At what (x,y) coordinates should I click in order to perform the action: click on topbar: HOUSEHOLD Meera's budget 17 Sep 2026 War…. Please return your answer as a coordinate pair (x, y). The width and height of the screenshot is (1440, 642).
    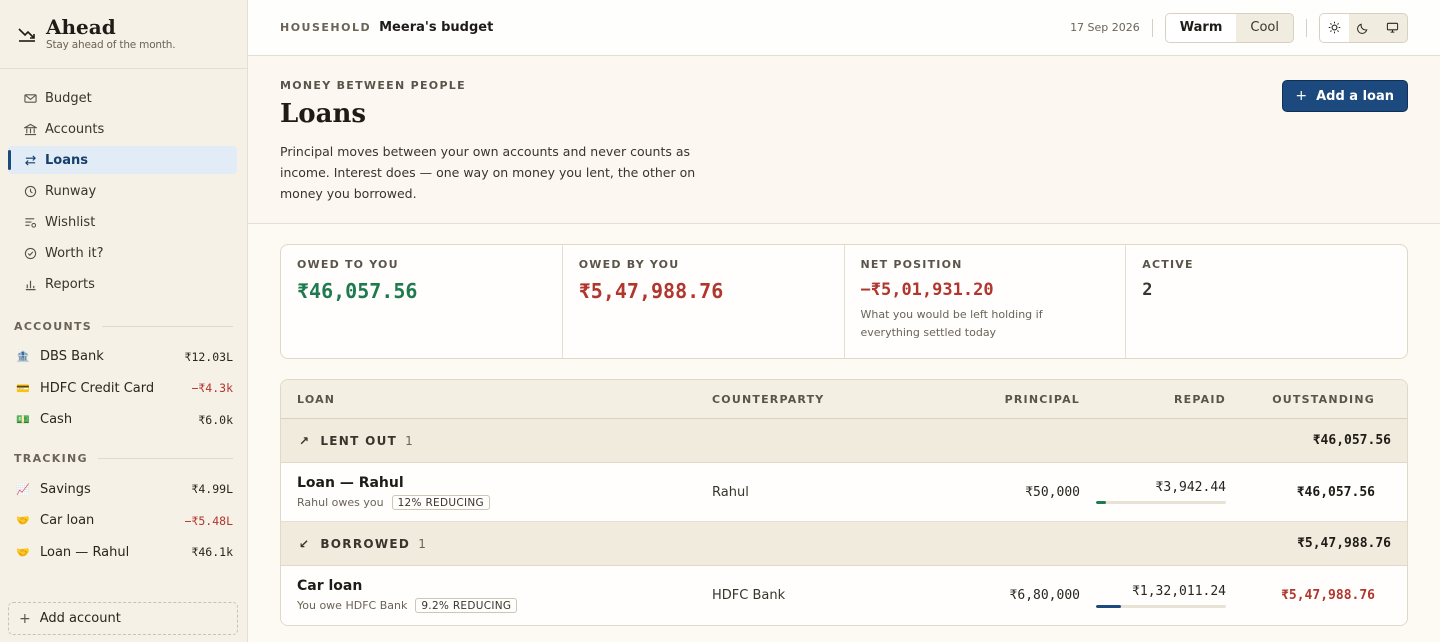
    Looking at the image, I should click on (844, 28).